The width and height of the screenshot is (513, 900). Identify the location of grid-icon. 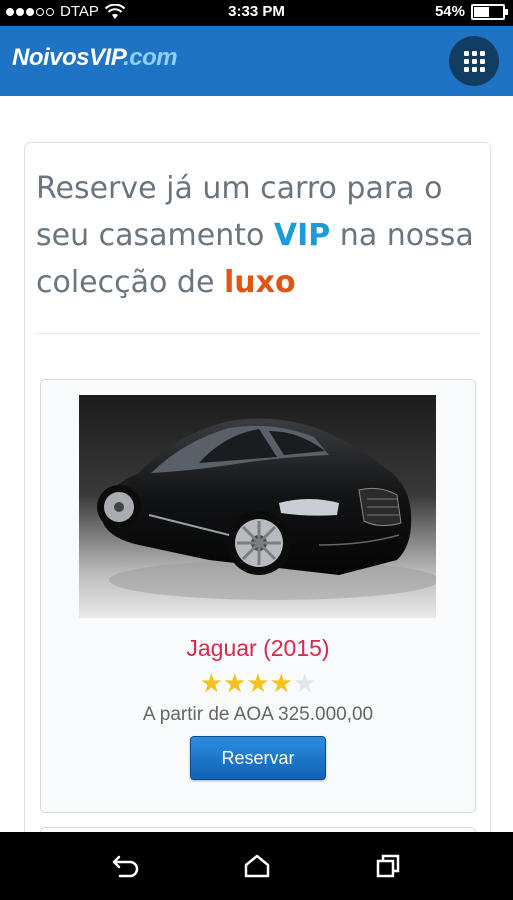
(474, 61).